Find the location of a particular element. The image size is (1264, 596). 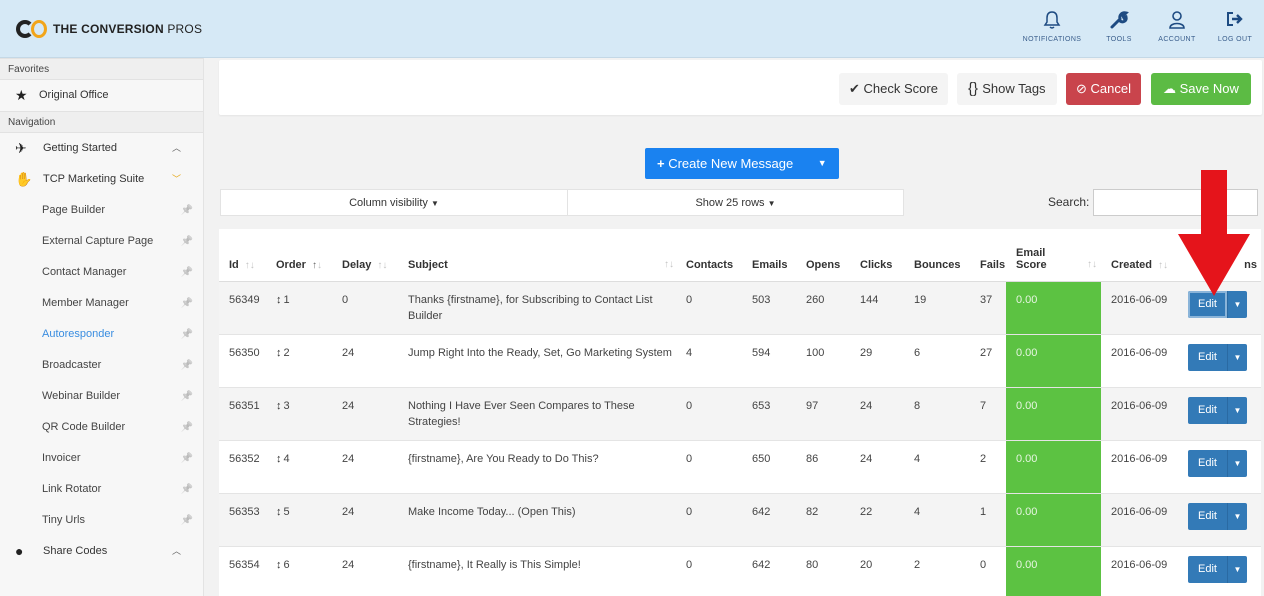

sidebar-item-invoicer: Invoicer 📌 is located at coordinates (101, 458).